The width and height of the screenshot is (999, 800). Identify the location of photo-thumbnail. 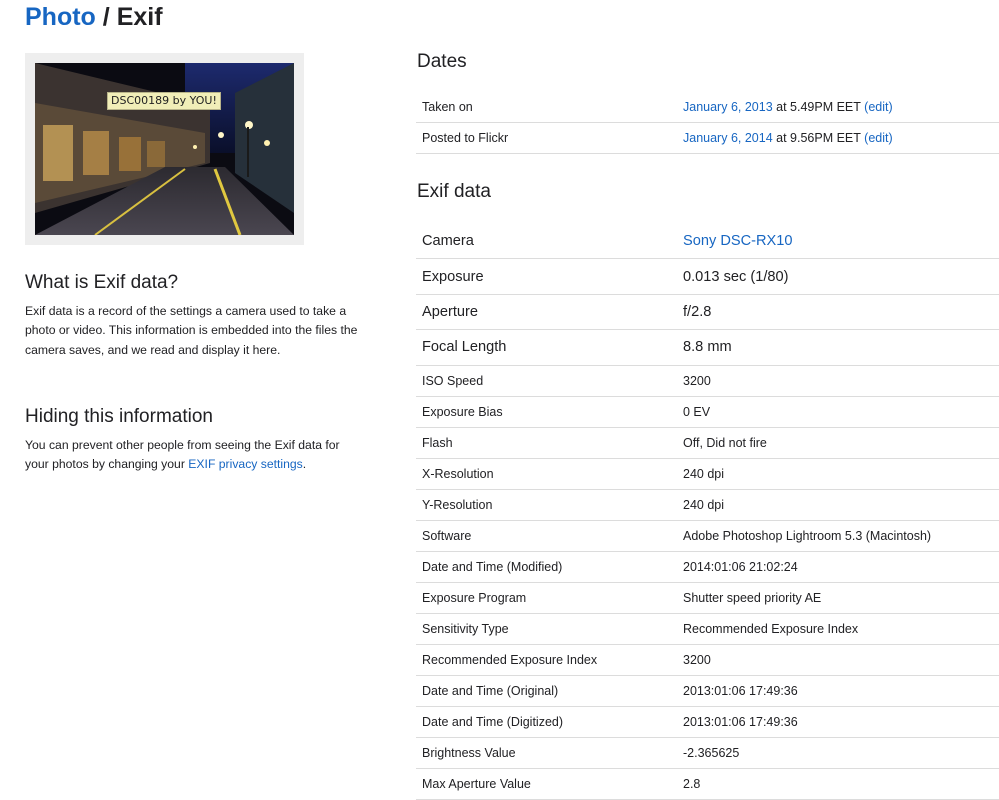
(164, 149).